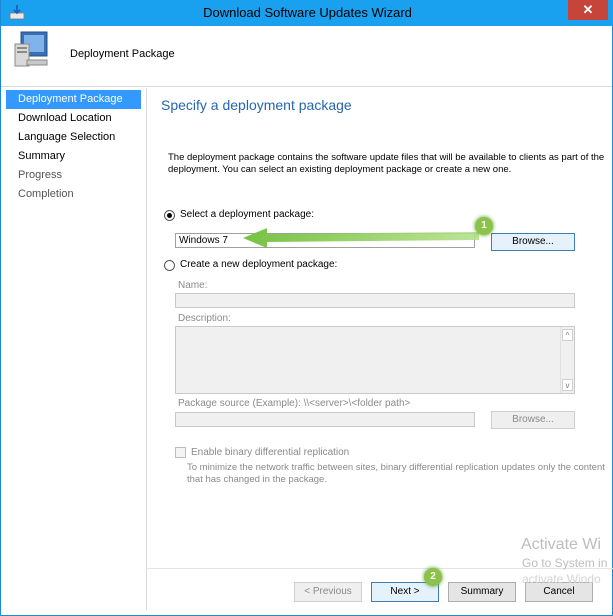  Describe the element at coordinates (180, 452) in the screenshot. I see `binary-replication-checkbox` at that location.